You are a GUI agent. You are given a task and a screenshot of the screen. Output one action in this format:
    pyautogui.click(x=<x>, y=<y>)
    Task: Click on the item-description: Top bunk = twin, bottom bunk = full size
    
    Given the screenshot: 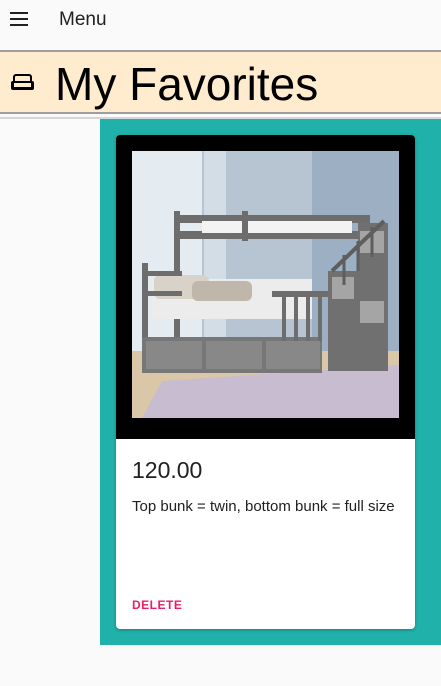 What is the action you would take?
    pyautogui.click(x=263, y=506)
    